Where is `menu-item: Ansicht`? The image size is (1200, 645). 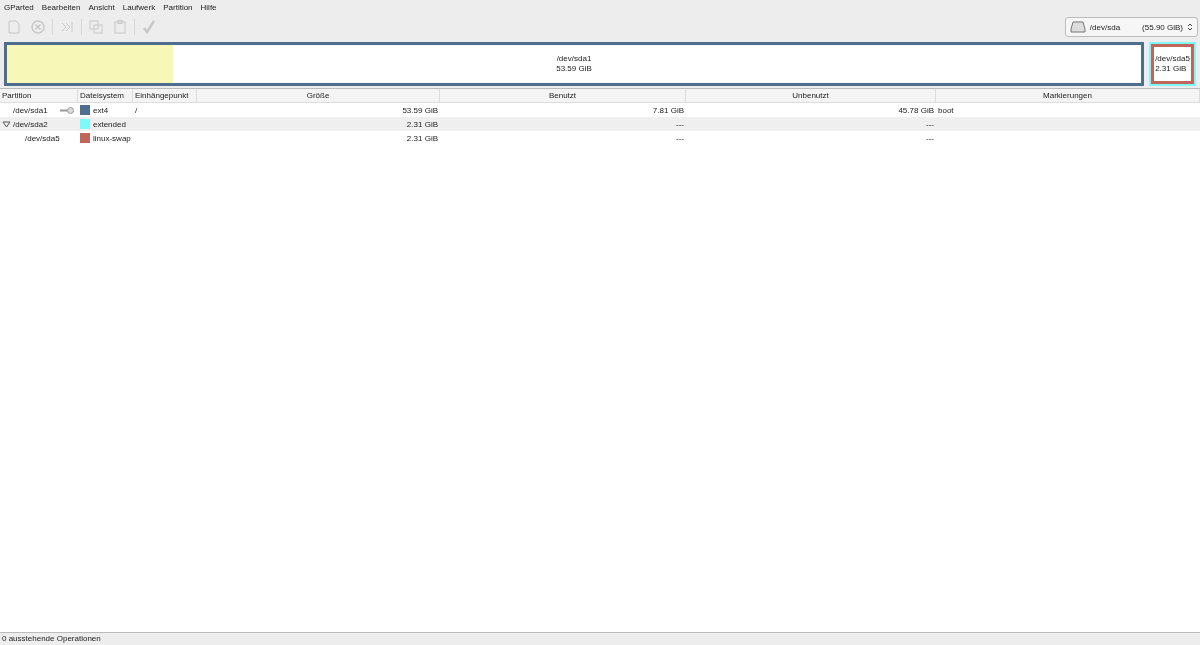 menu-item: Ansicht is located at coordinates (101, 7).